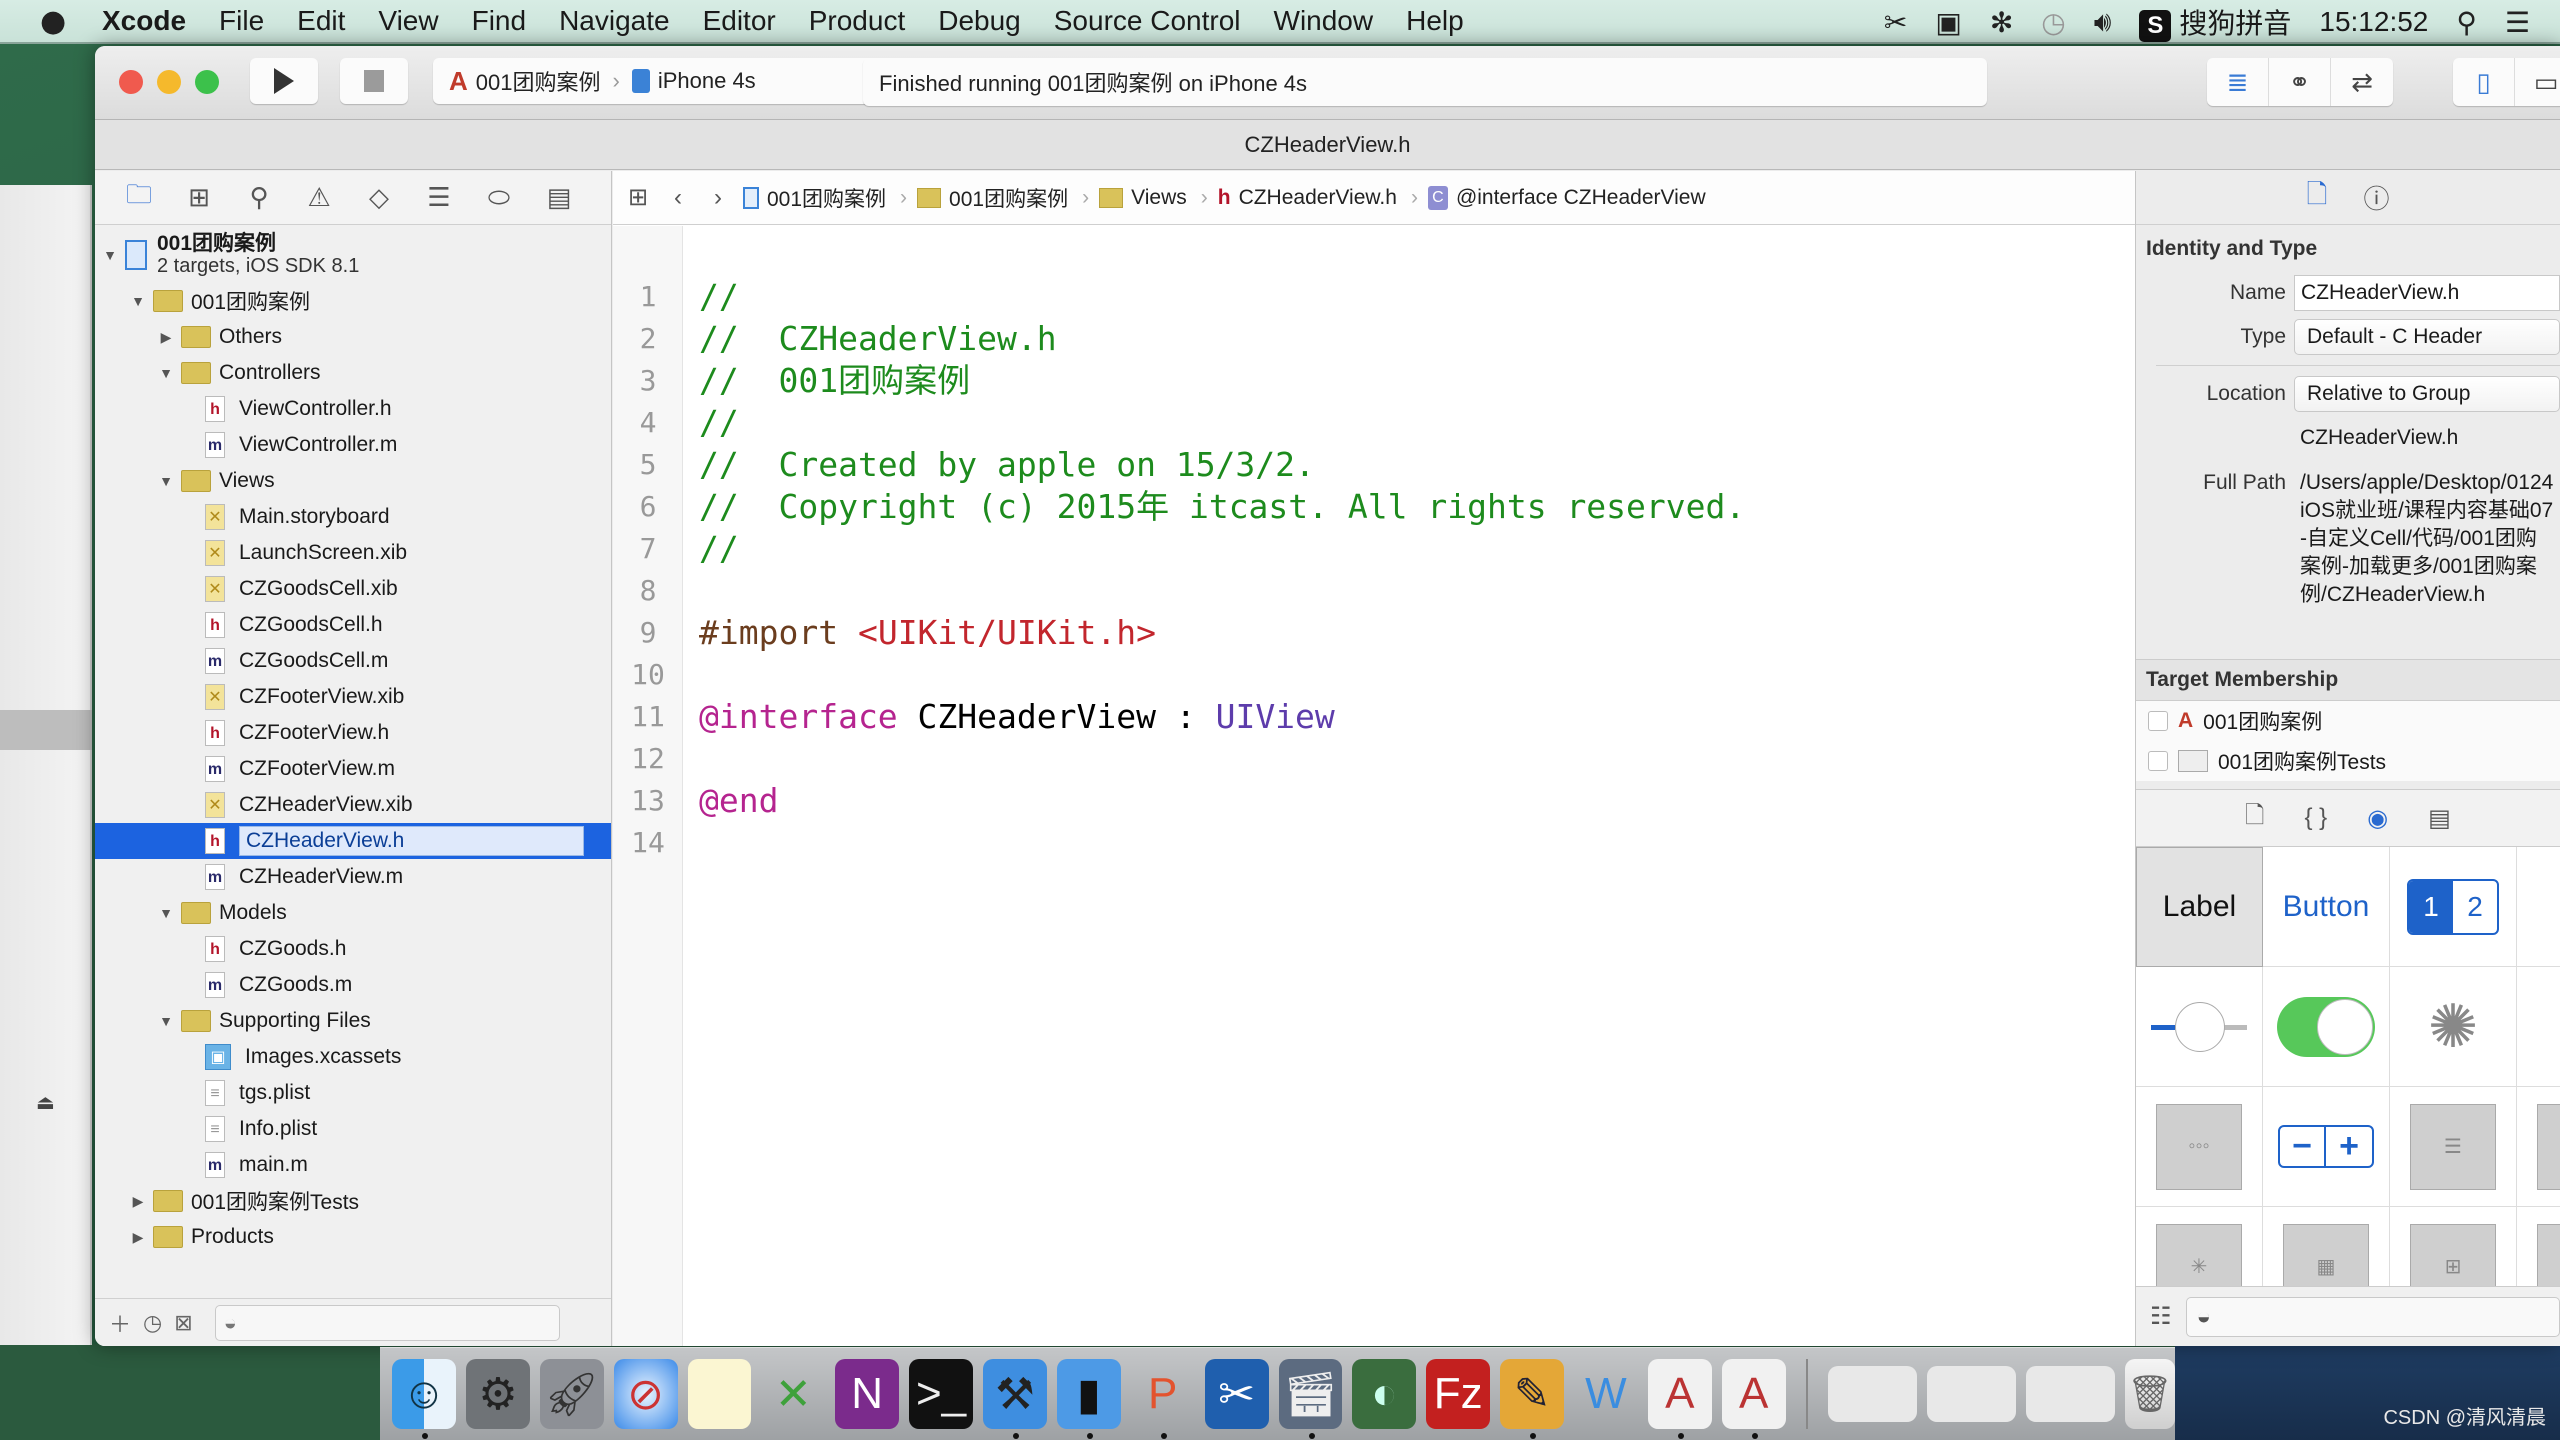 The width and height of the screenshot is (2560, 1440). What do you see at coordinates (1895, 22) in the screenshot?
I see `scissors-icon: ✂` at bounding box center [1895, 22].